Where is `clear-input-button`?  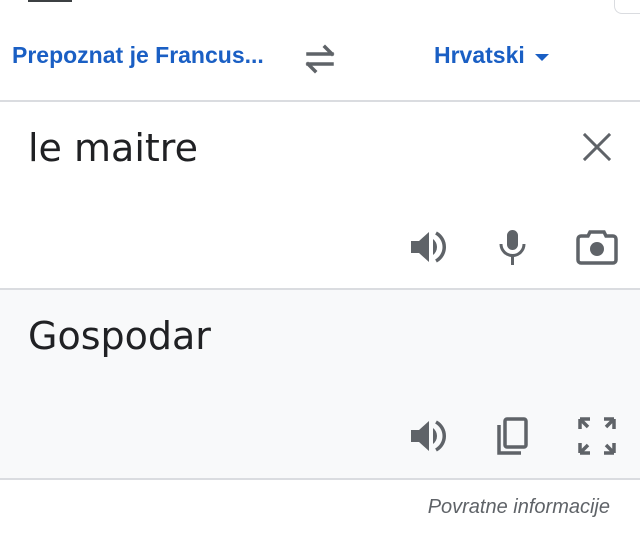 clear-input-button is located at coordinates (597, 147).